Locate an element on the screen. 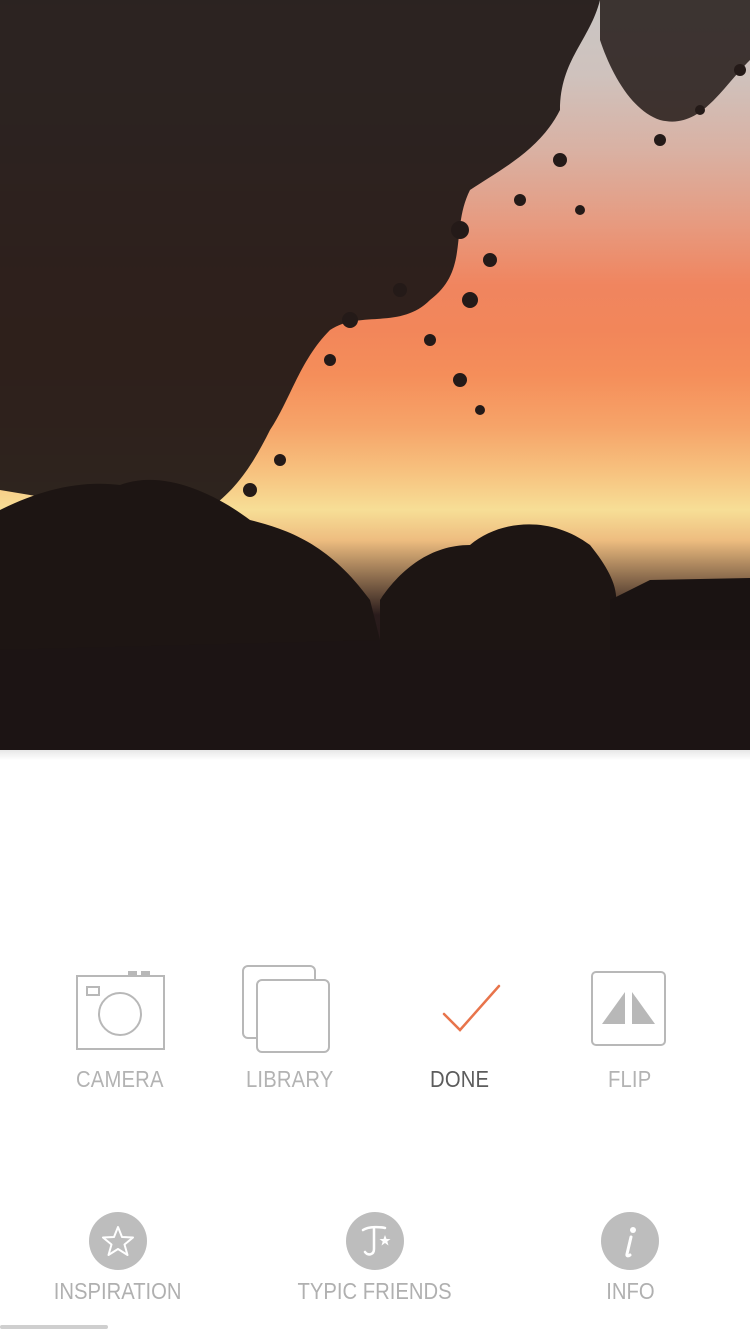 The image size is (750, 1334). flip-label: FLIP is located at coordinates (630, 1079).